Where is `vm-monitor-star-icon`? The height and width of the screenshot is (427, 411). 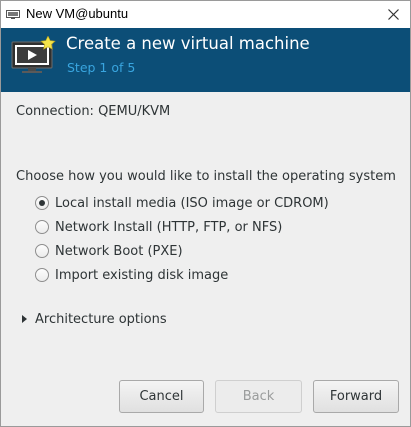
vm-monitor-star-icon is located at coordinates (33, 54).